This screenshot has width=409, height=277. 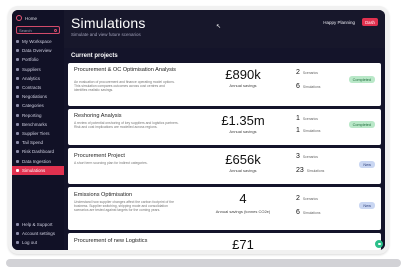 I want to click on project-value: £1.35m, so click(x=243, y=120).